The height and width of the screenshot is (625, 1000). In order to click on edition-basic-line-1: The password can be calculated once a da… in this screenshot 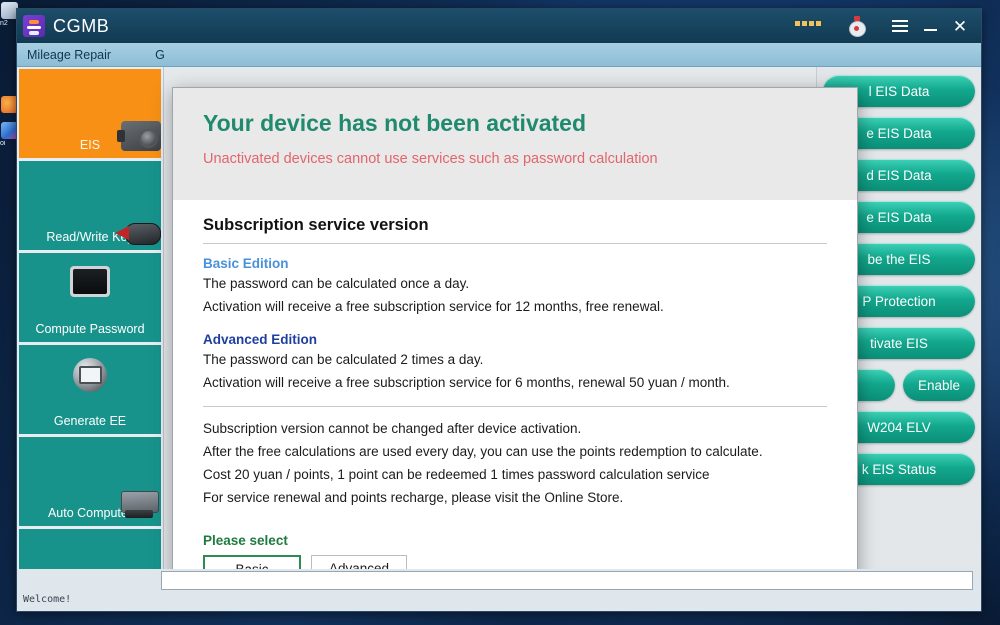, I will do `click(336, 283)`.